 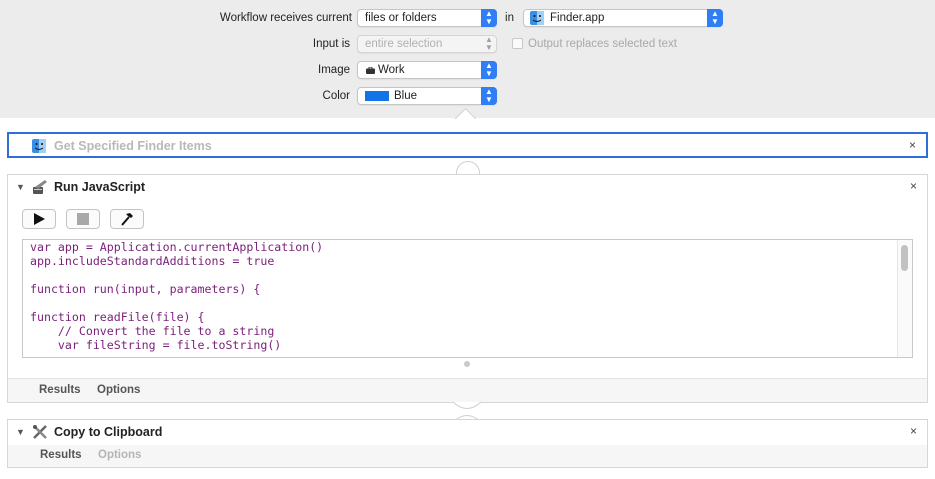 I want to click on receives-popup: files or folders ▲ ▼, so click(x=427, y=18).